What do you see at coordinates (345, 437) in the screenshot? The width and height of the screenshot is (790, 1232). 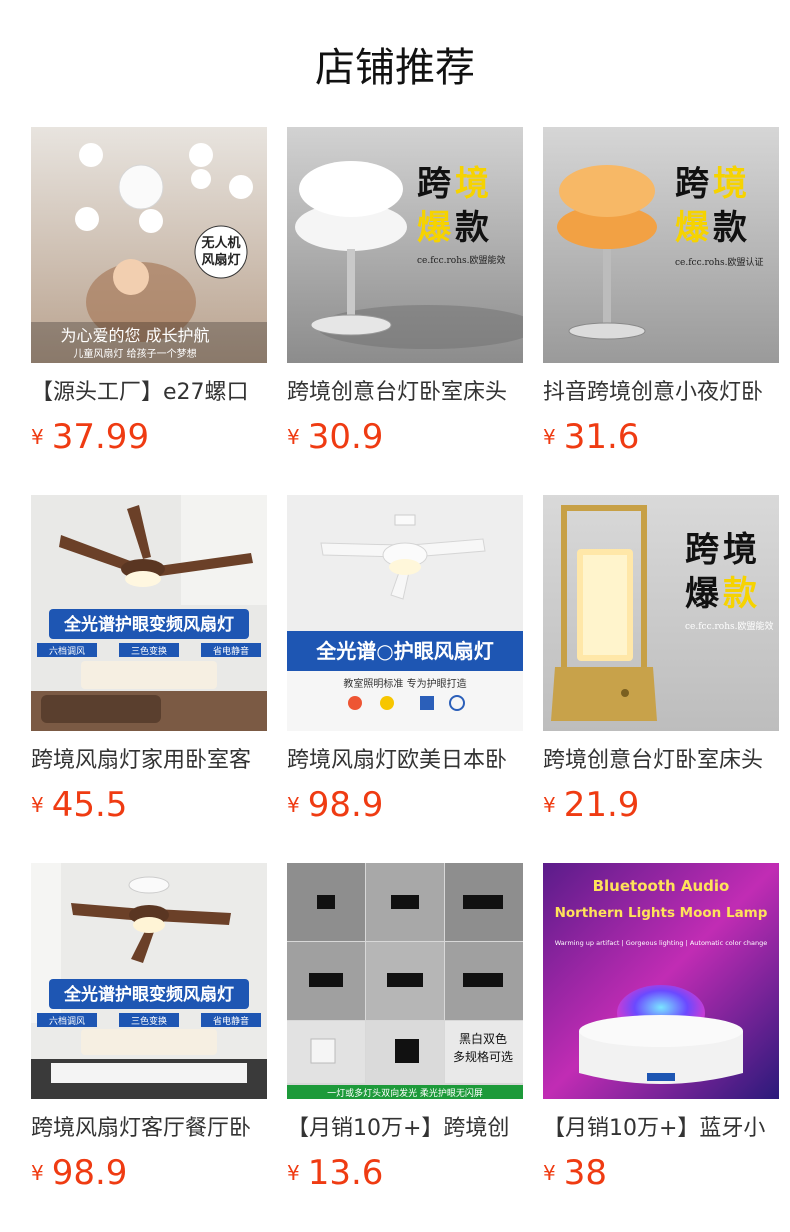 I see `price-amount: 30.9` at bounding box center [345, 437].